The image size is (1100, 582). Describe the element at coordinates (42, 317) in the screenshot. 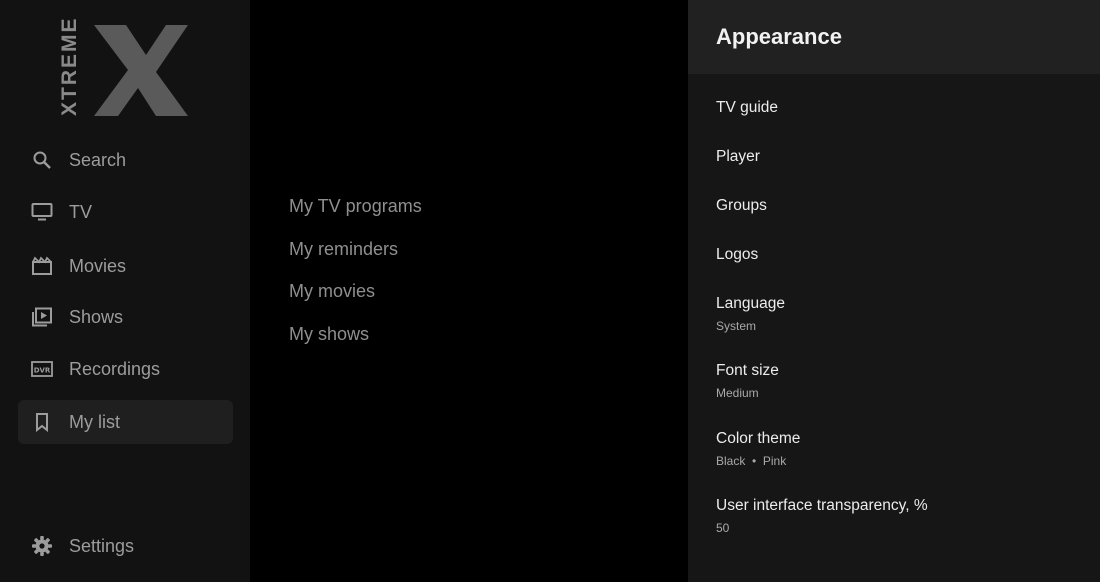

I see `shows-icon` at that location.